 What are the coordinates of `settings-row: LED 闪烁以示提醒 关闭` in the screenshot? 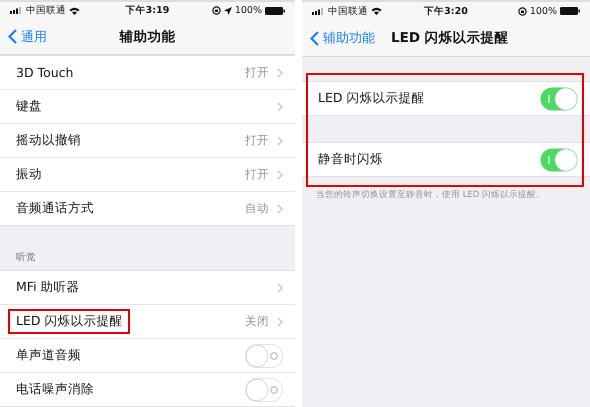 It's located at (147, 322).